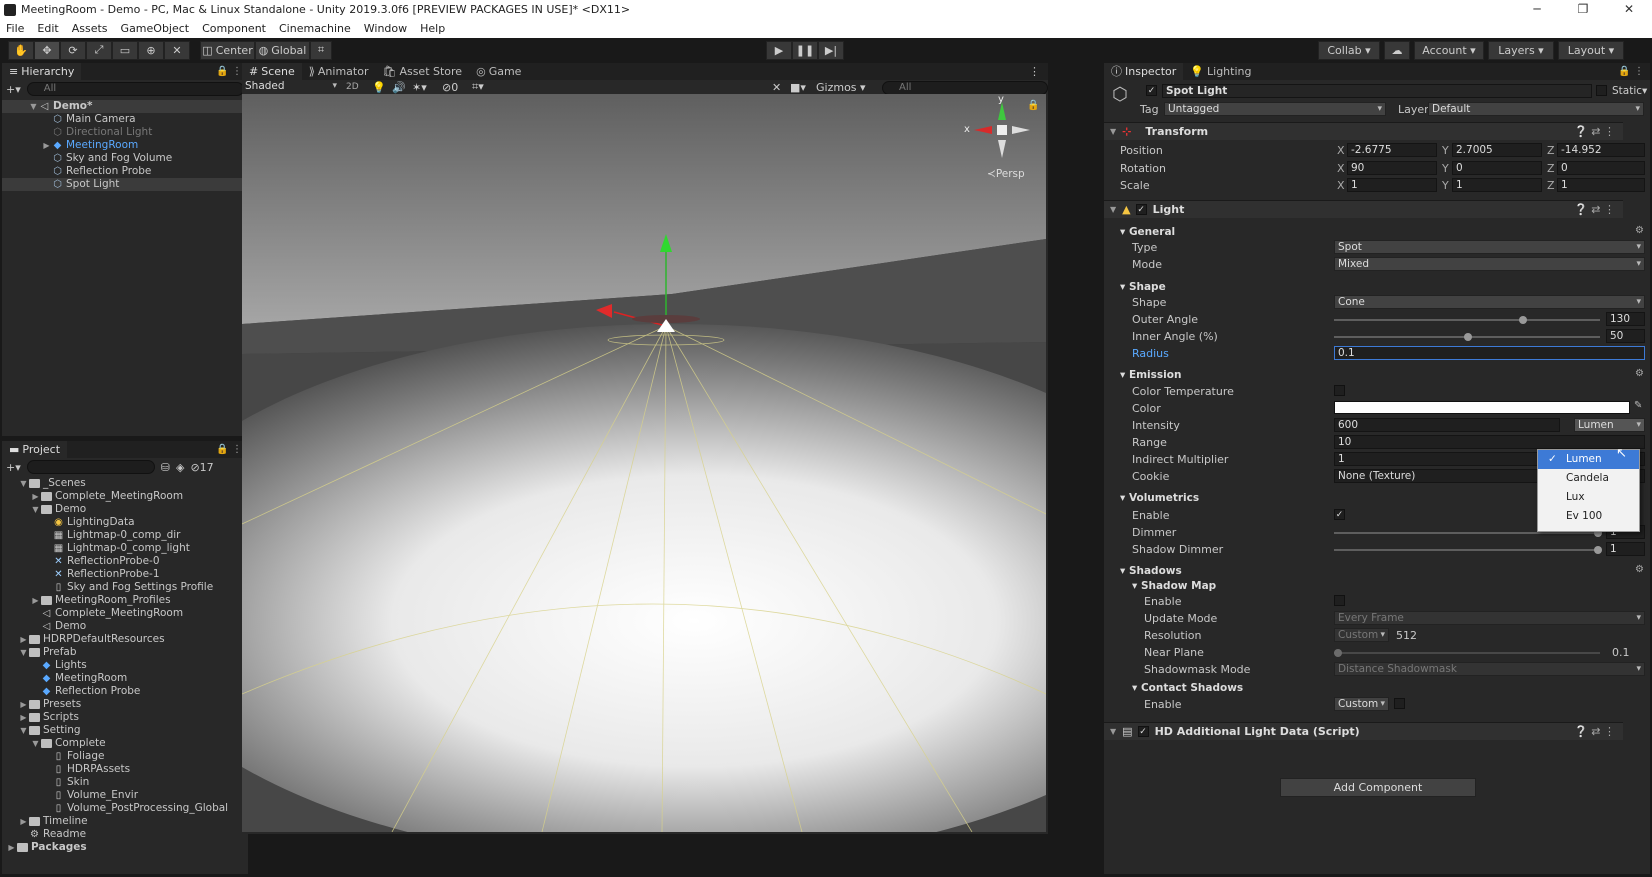 The height and width of the screenshot is (877, 1652). I want to click on volumetrics-enable-checkbox: ✓, so click(1339, 514).